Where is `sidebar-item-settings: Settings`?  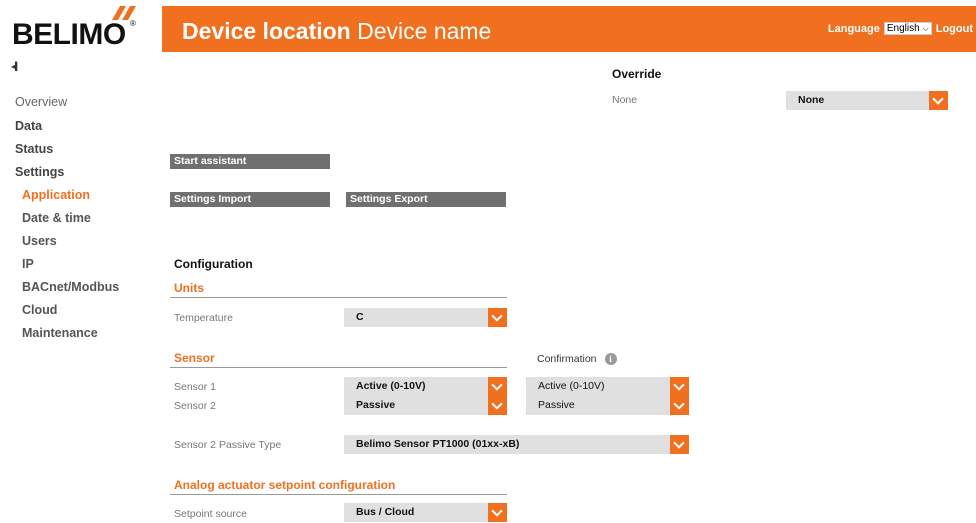
sidebar-item-settings: Settings is located at coordinates (39, 172).